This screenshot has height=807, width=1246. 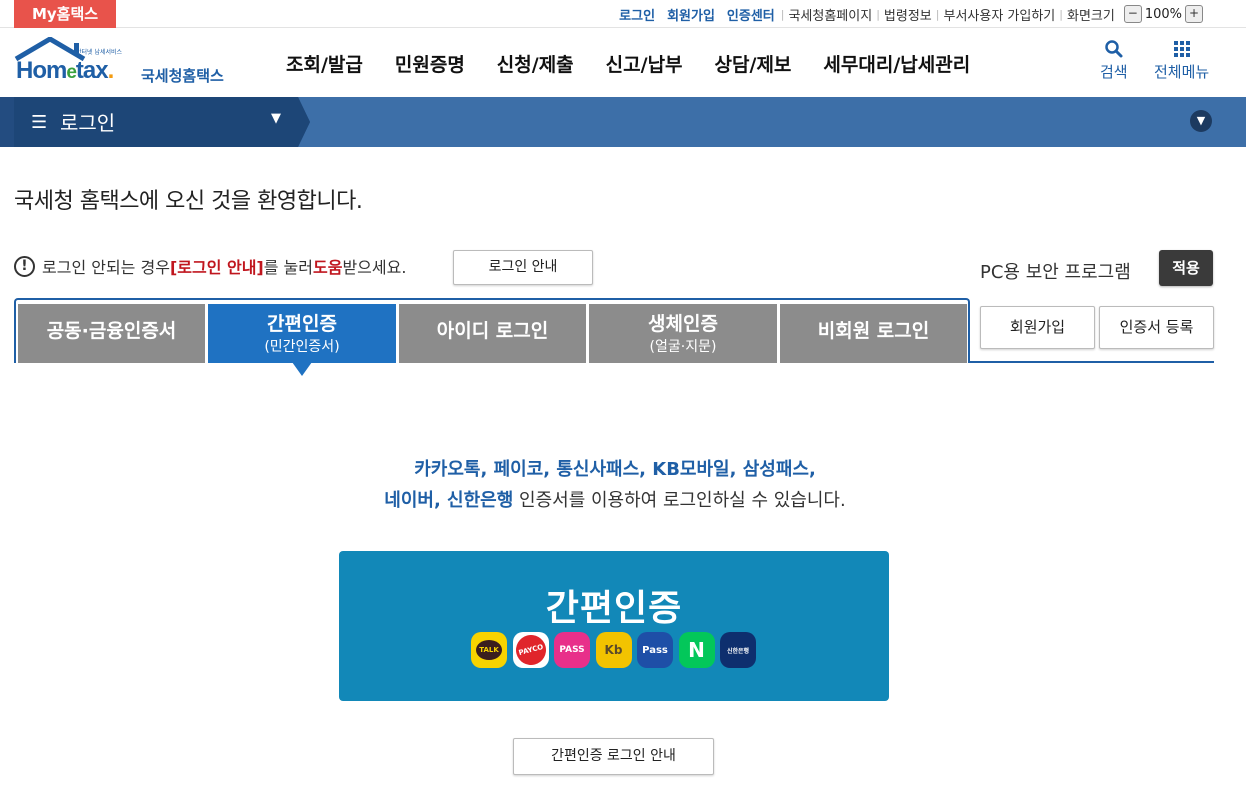 What do you see at coordinates (99, 52) in the screenshot?
I see `logo-tagline: 안터넷 납세서비스` at bounding box center [99, 52].